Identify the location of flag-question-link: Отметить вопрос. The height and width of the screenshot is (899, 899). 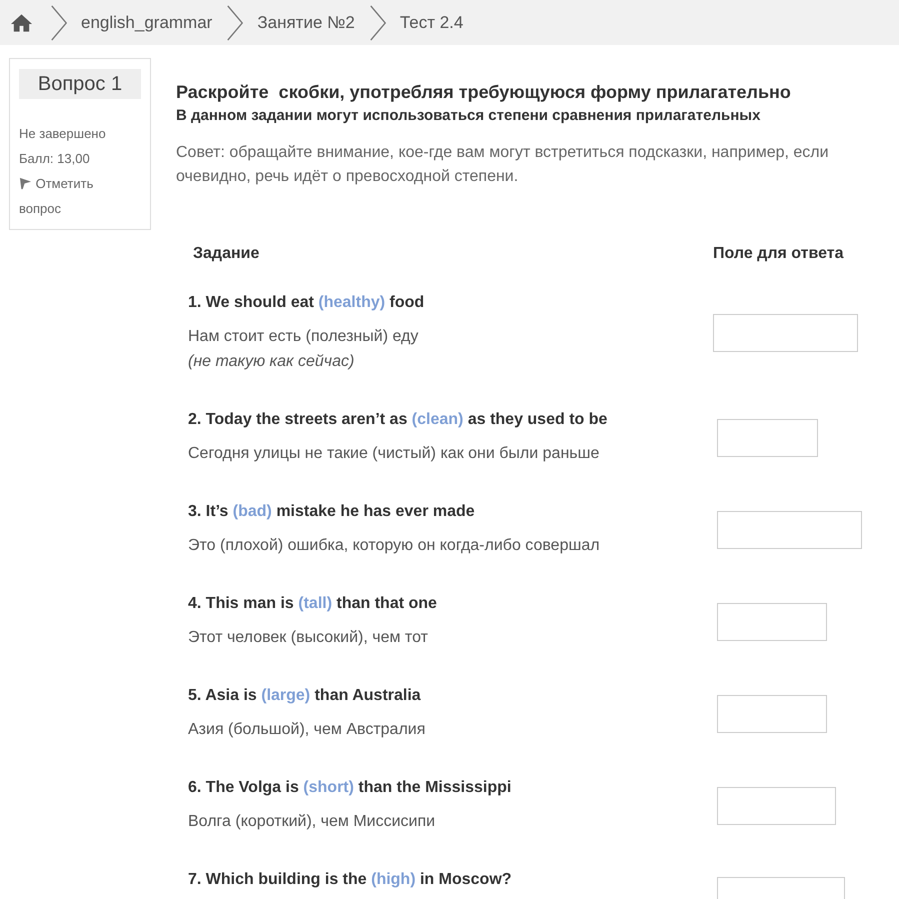
(69, 196).